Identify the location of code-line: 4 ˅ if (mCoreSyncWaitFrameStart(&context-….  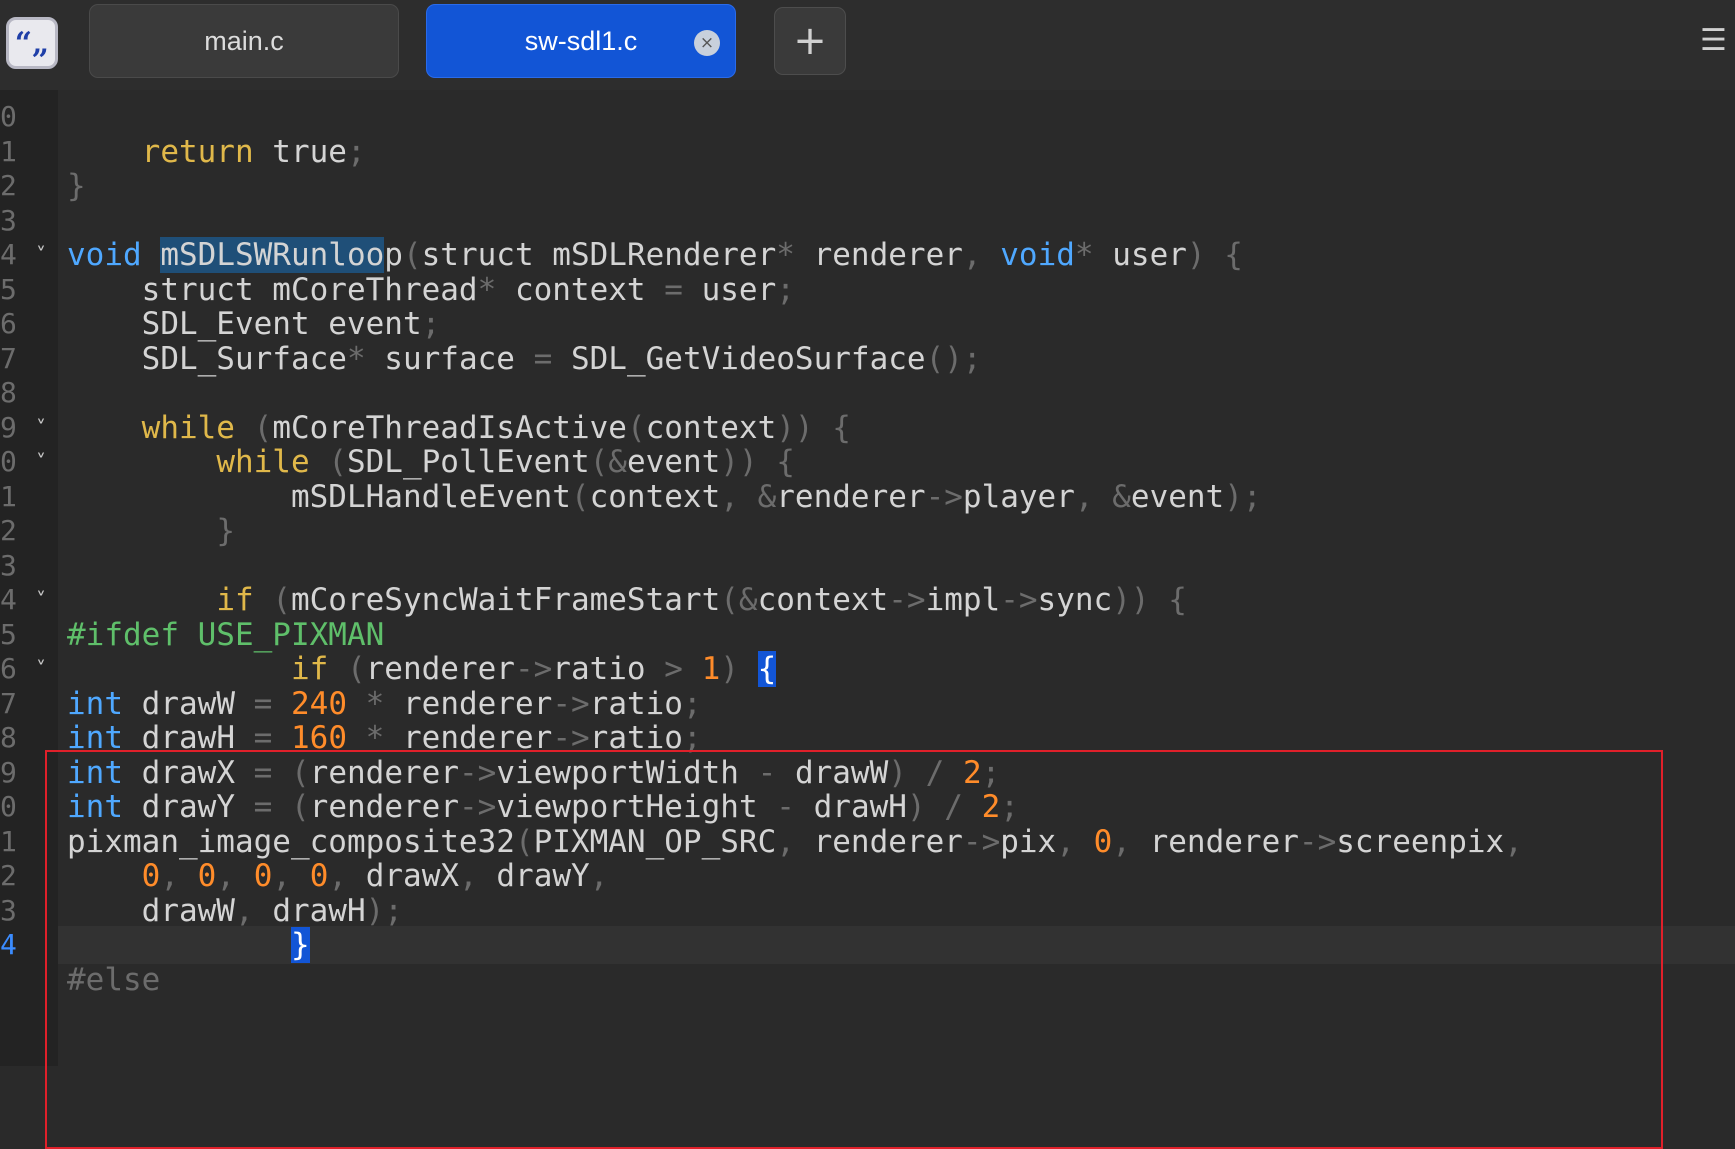
(867, 600).